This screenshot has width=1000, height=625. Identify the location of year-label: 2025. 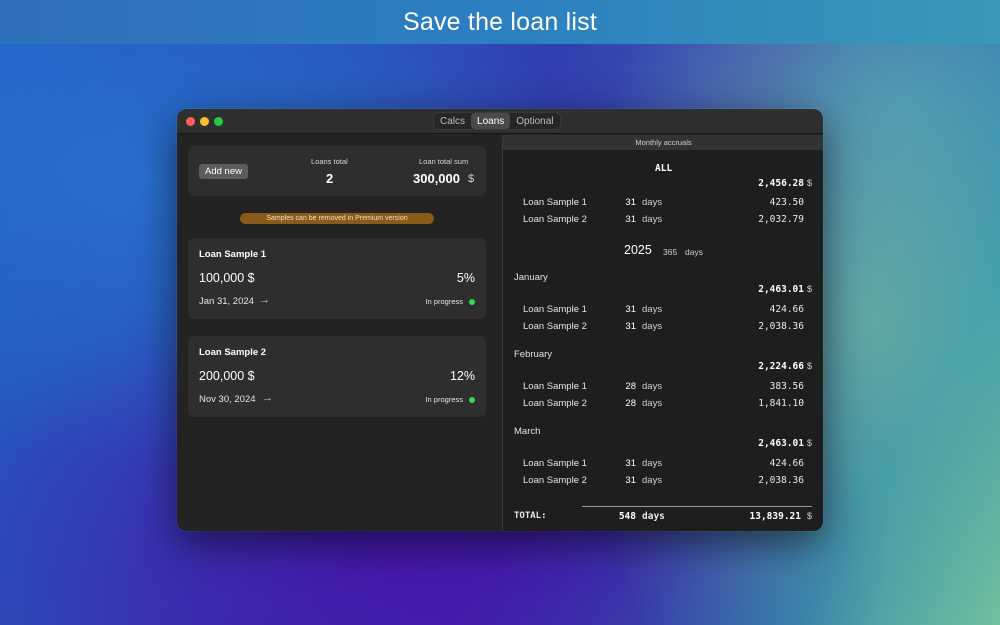
(638, 250).